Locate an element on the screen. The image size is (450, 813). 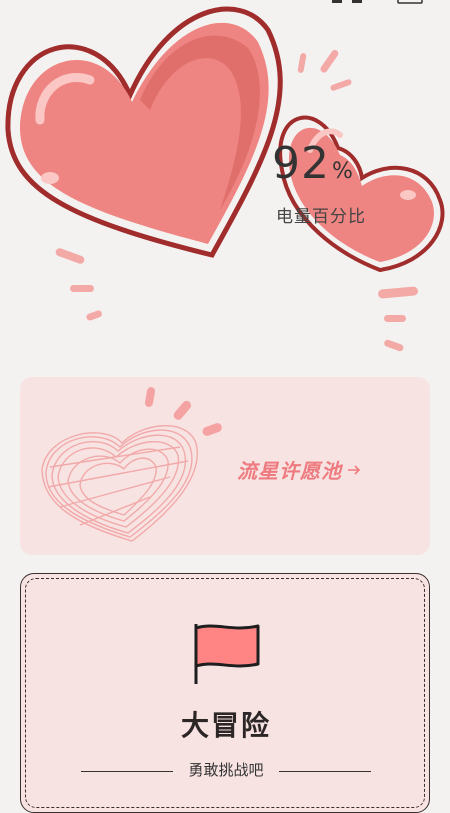
scribble-heart-icon is located at coordinates (131, 464).